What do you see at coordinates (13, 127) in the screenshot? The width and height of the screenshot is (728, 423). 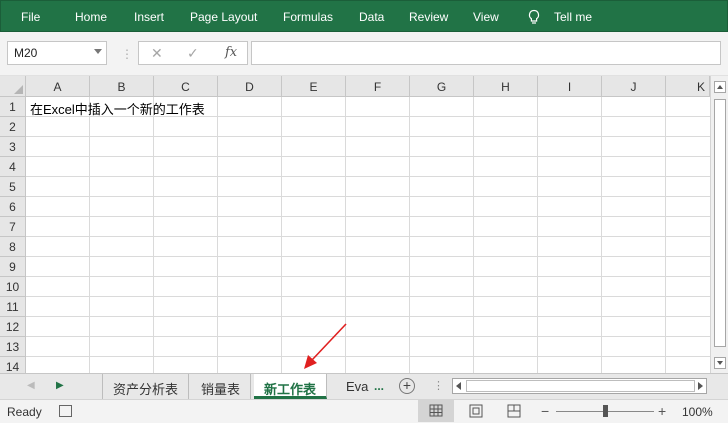 I see `row-header: 2` at bounding box center [13, 127].